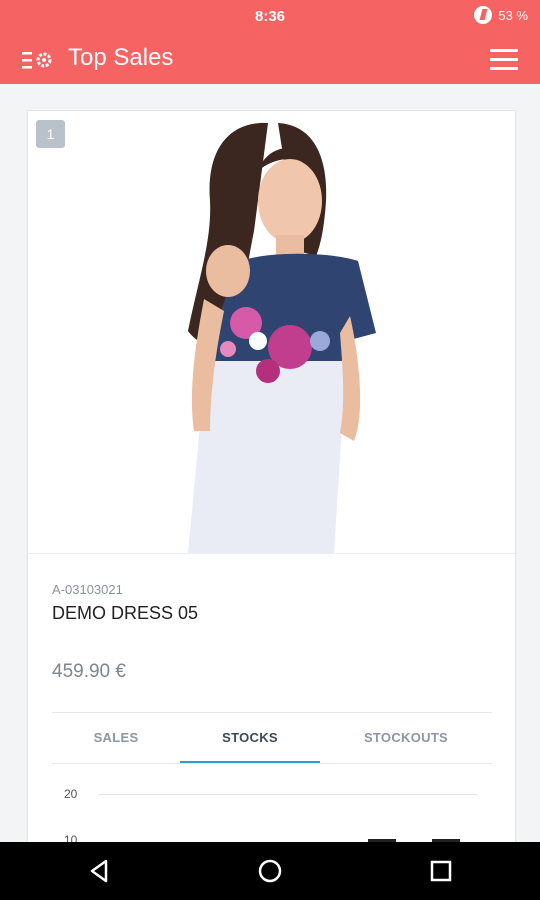 The width and height of the screenshot is (540, 900). Describe the element at coordinates (116, 738) in the screenshot. I see `tab-sales: SALES` at that location.